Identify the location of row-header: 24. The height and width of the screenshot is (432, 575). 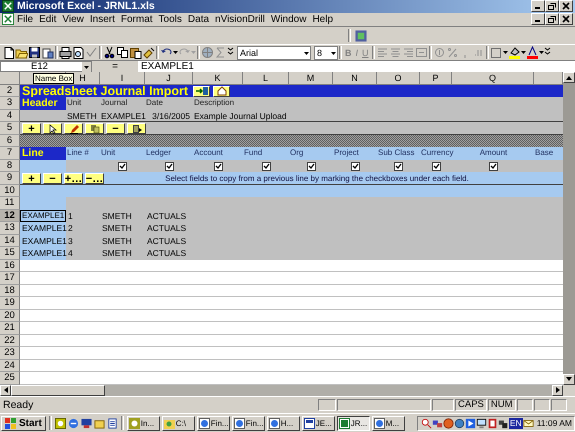
(10, 366).